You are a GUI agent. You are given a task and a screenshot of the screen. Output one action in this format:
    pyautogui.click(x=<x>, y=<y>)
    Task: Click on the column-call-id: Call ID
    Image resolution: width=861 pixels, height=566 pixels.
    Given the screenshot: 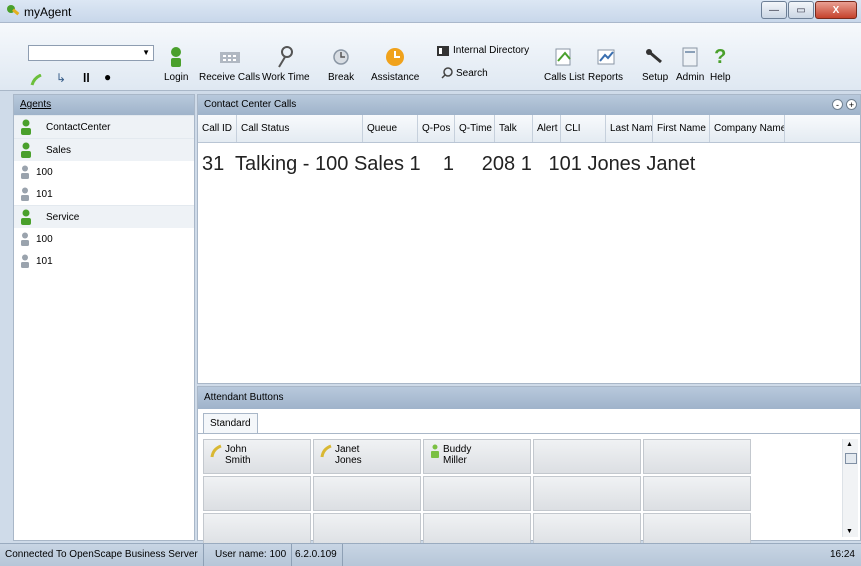 What is the action you would take?
    pyautogui.click(x=217, y=128)
    